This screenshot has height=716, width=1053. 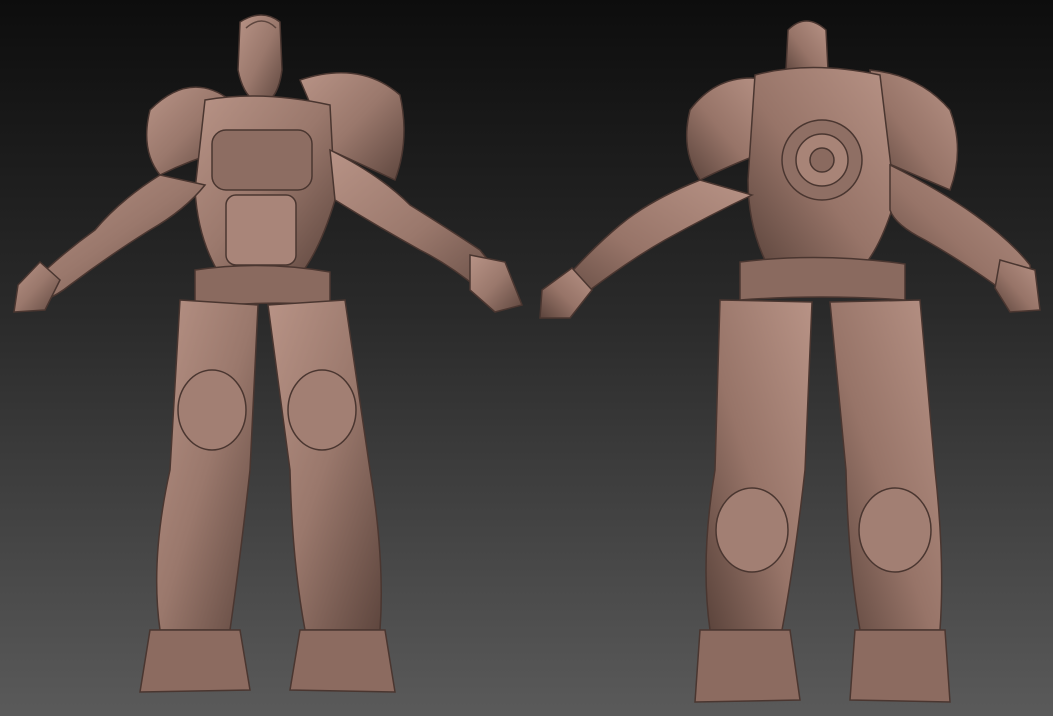 I want to click on right-hand, so click(x=496, y=283).